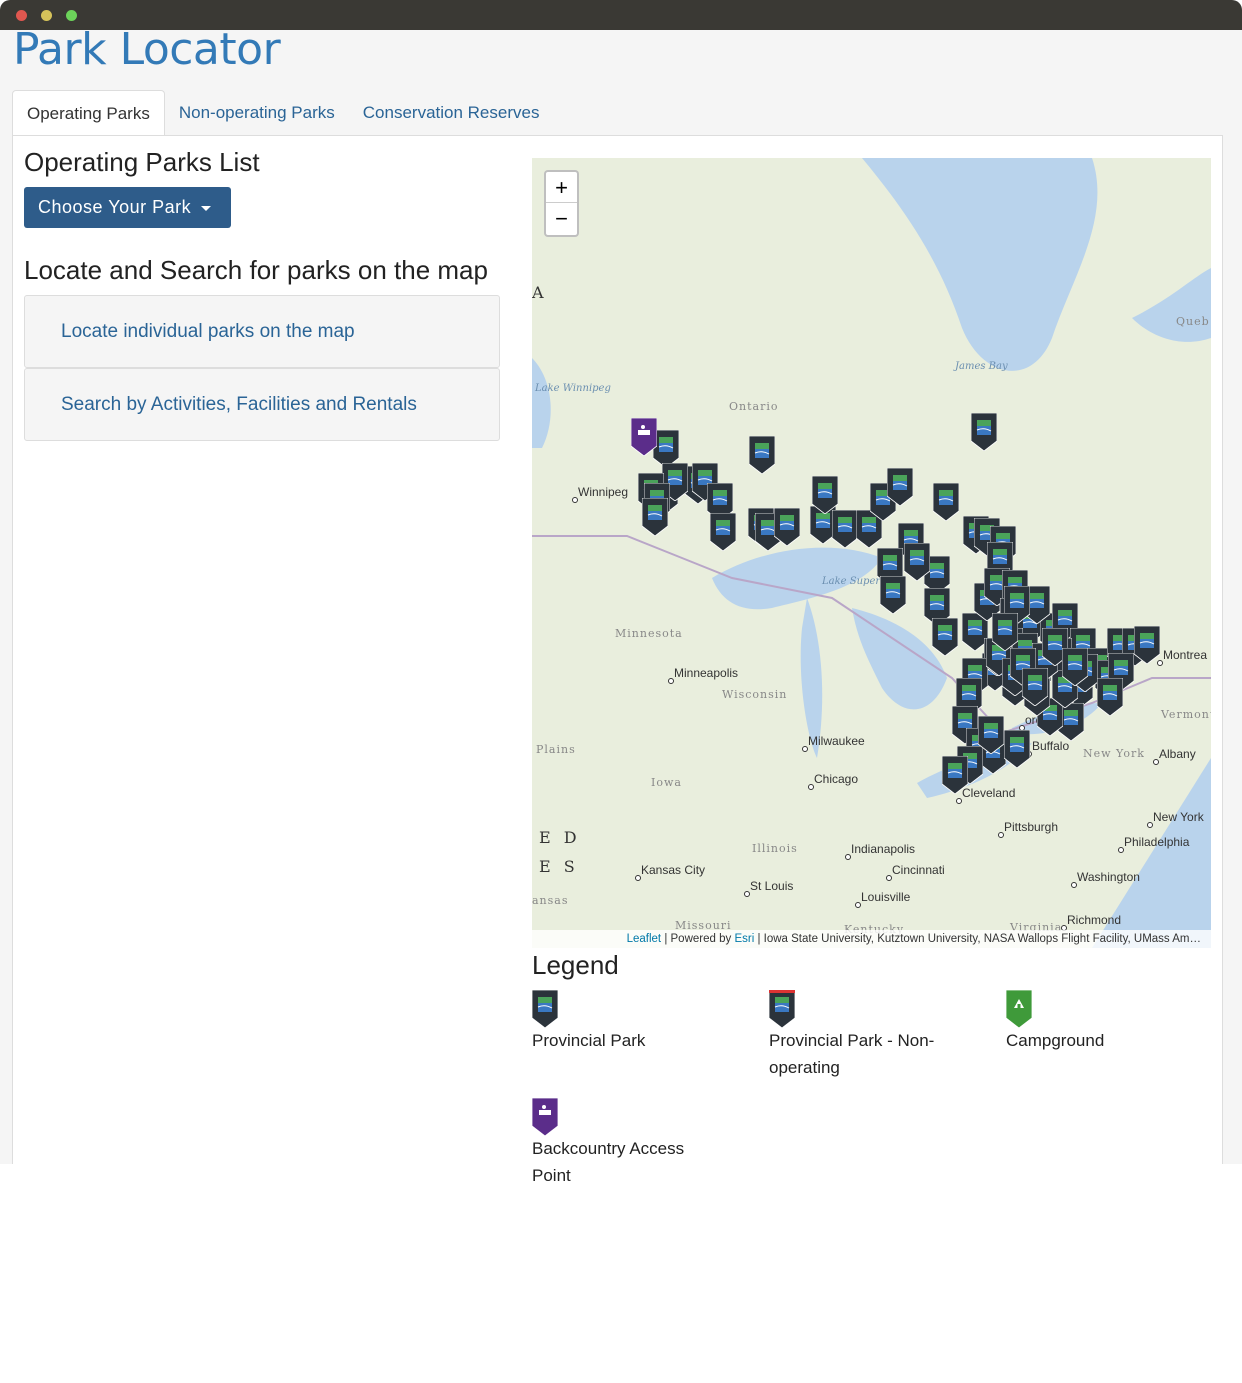 The height and width of the screenshot is (1383, 1242). Describe the element at coordinates (980, 264) in the screenshot. I see `hudson-james-bay` at that location.